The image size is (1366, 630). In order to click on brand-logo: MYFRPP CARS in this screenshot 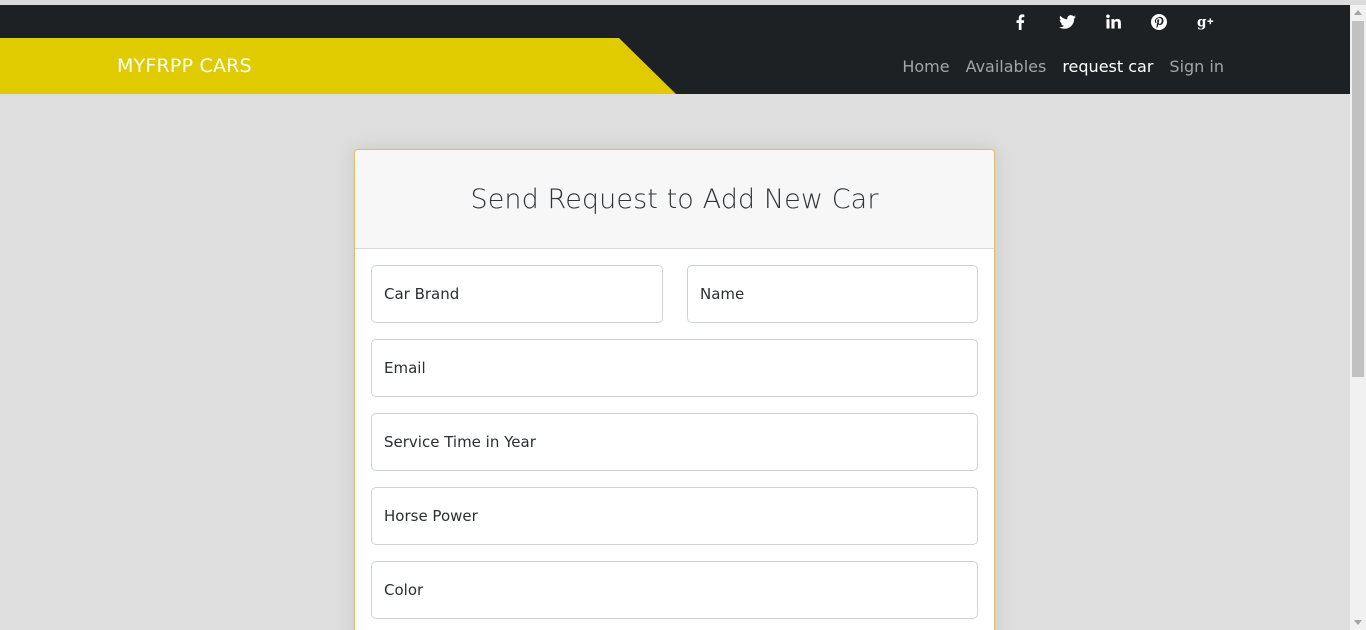, I will do `click(184, 66)`.